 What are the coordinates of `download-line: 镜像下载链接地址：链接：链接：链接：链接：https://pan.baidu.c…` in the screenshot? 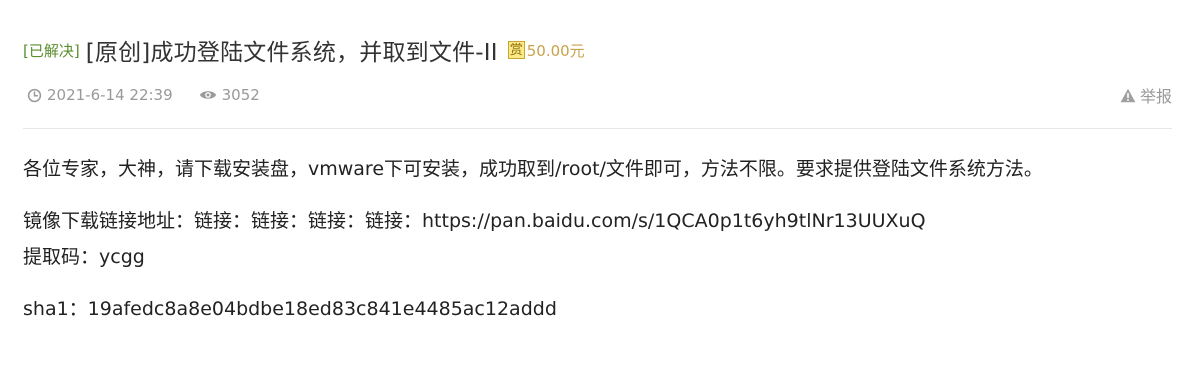 It's located at (598, 221).